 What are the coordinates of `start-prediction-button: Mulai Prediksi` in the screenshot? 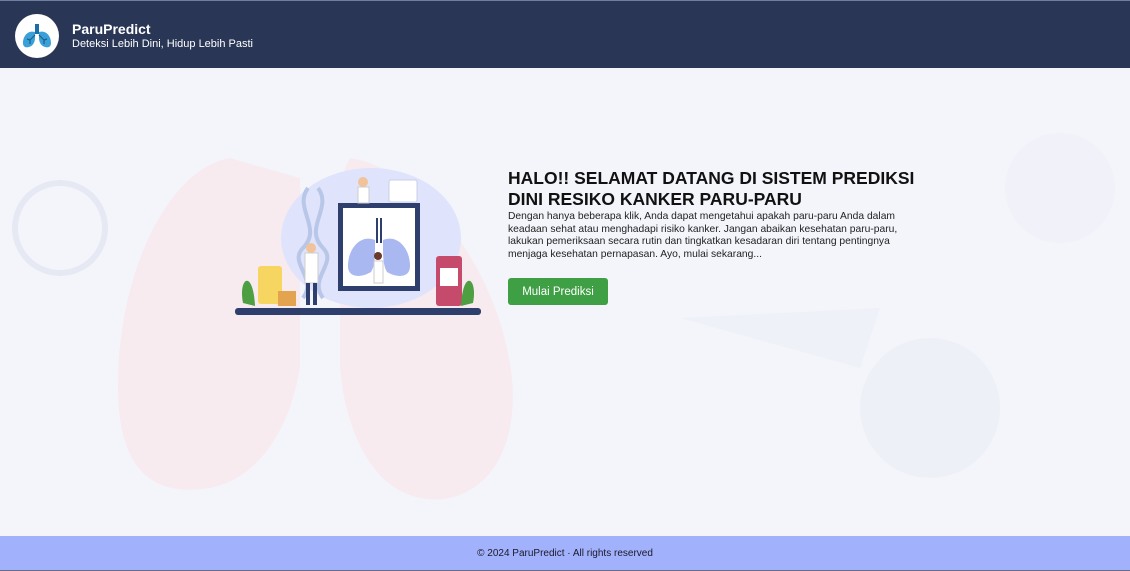 It's located at (558, 291).